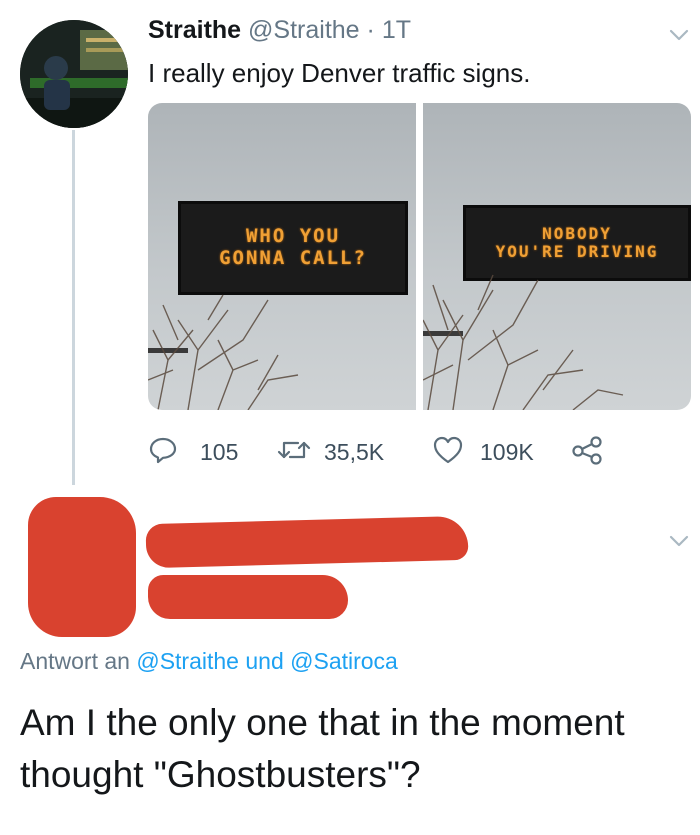 The image size is (700, 835). I want to click on retweet-action: 35,5K, so click(330, 452).